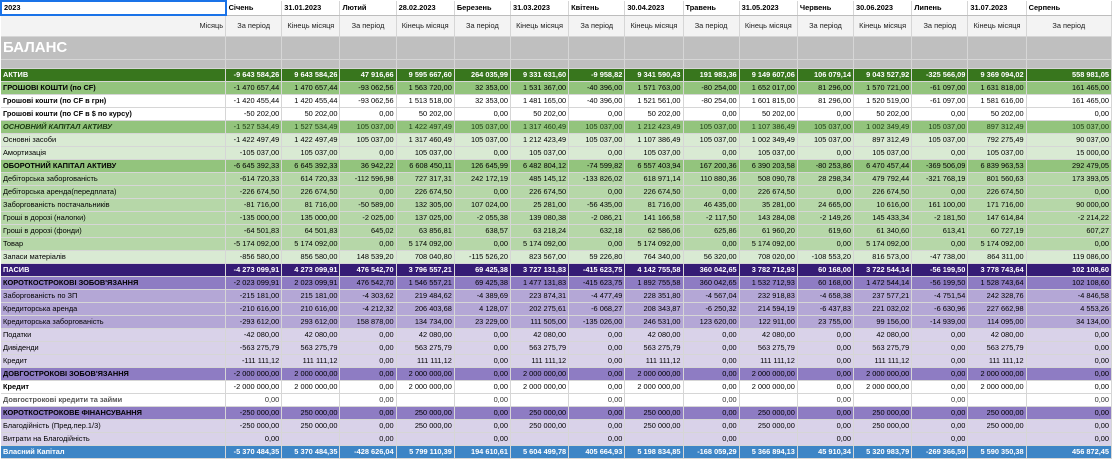 This screenshot has width=1112, height=471. What do you see at coordinates (940, 8) in the screenshot?
I see `month-cell: Липень` at bounding box center [940, 8].